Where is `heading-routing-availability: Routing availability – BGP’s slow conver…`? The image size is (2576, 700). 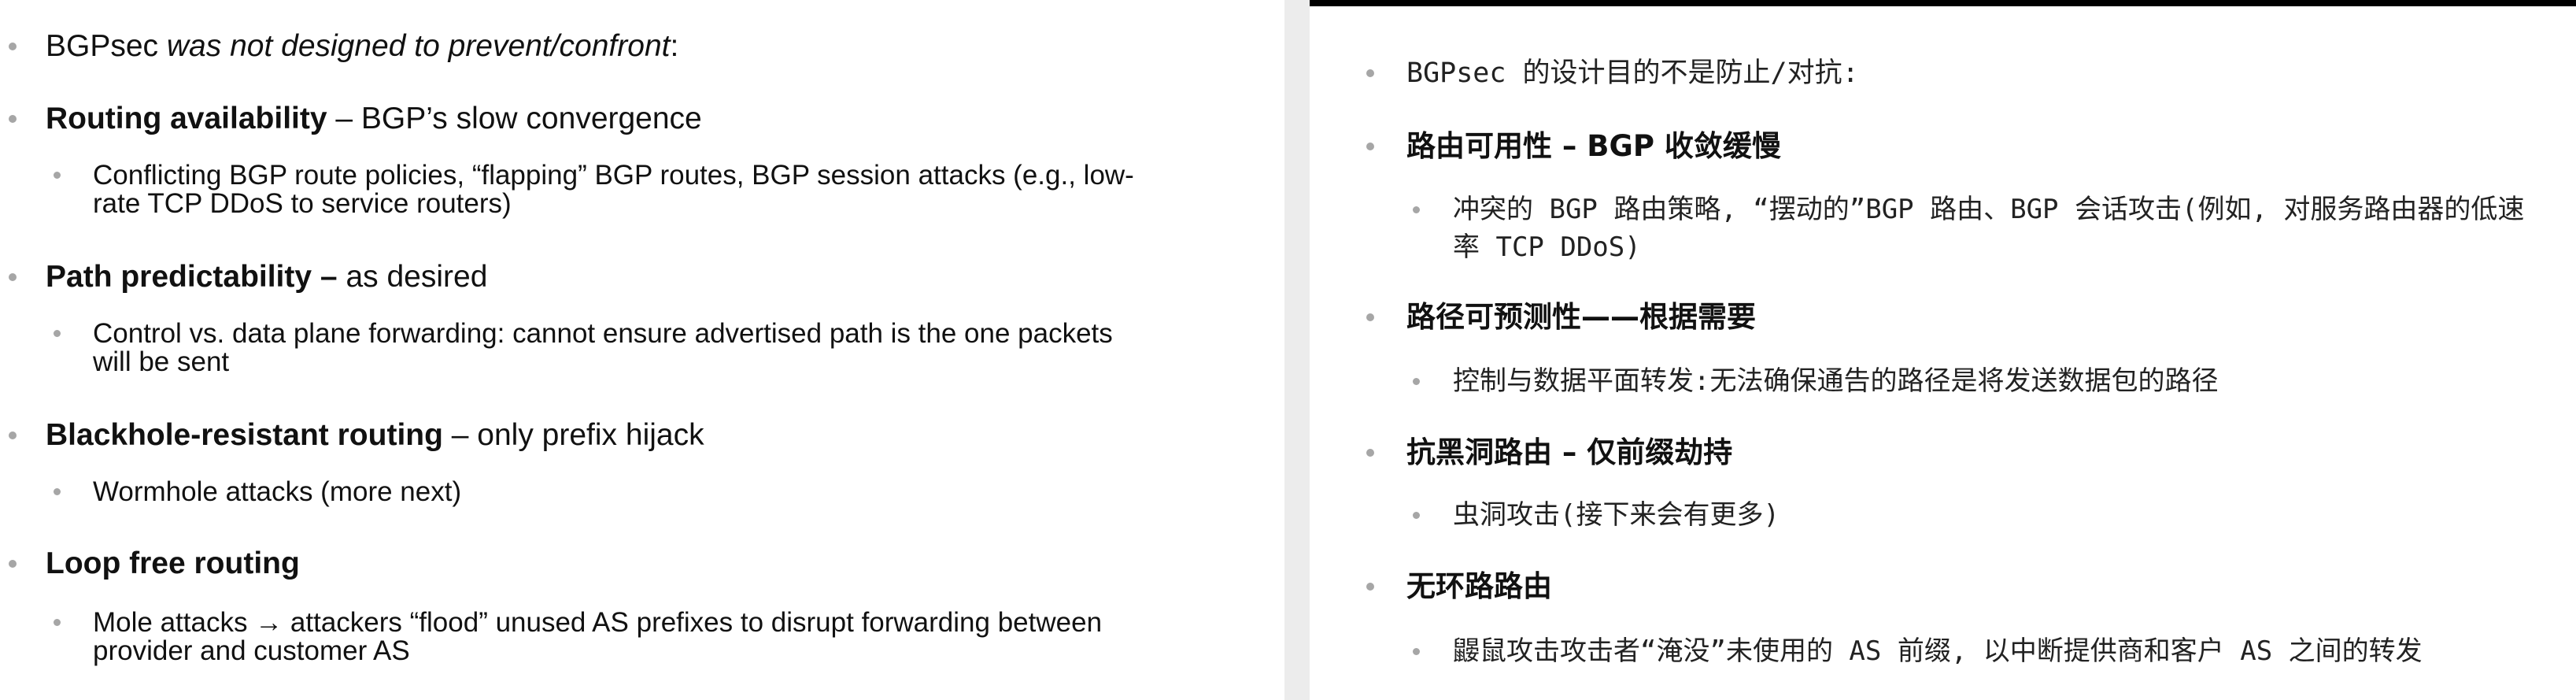
heading-routing-availability: Routing availability – BGP’s slow conver… is located at coordinates (374, 119).